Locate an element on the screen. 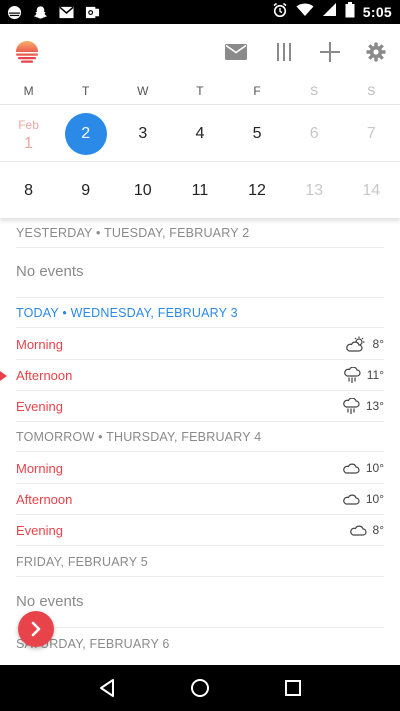 The image size is (400, 711). calendar-day: 4 is located at coordinates (199, 133).